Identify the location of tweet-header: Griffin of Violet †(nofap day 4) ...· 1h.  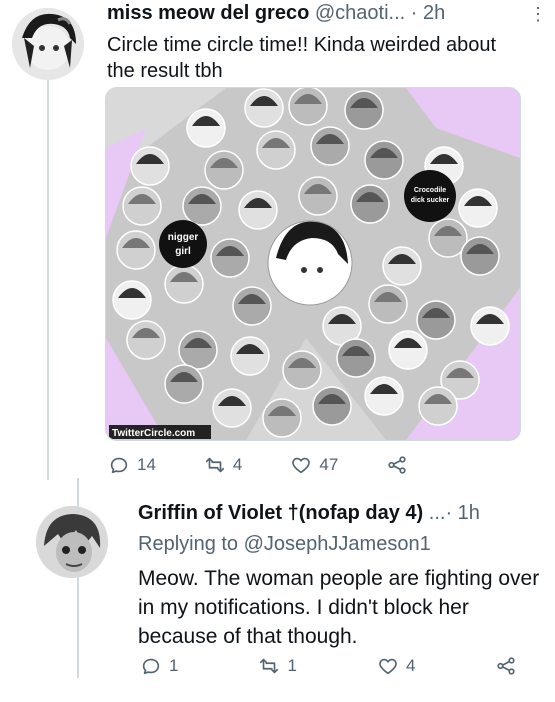
(309, 513).